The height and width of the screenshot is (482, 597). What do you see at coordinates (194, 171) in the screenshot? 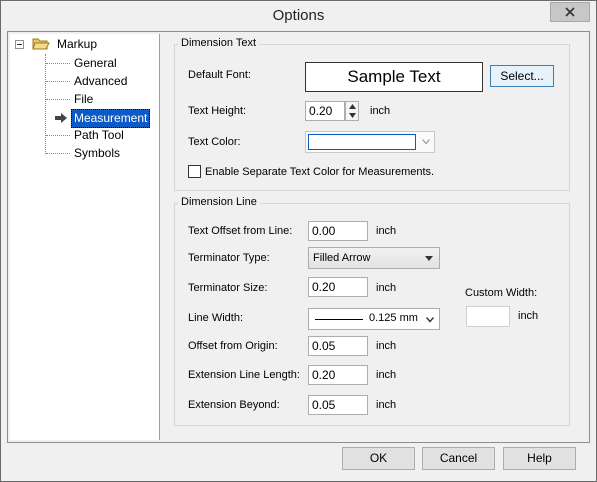
I see `separate-color-checkbox` at bounding box center [194, 171].